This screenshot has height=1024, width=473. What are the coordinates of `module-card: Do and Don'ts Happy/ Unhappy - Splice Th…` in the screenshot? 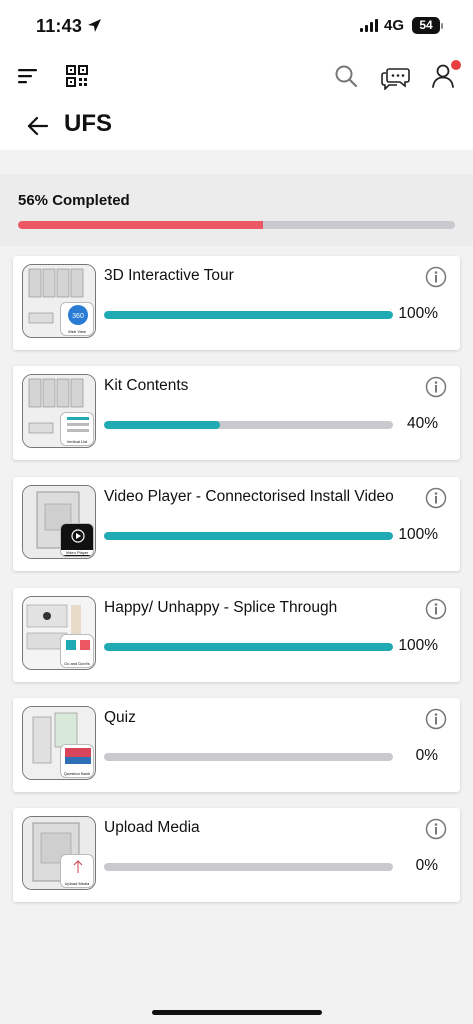 It's located at (236, 635).